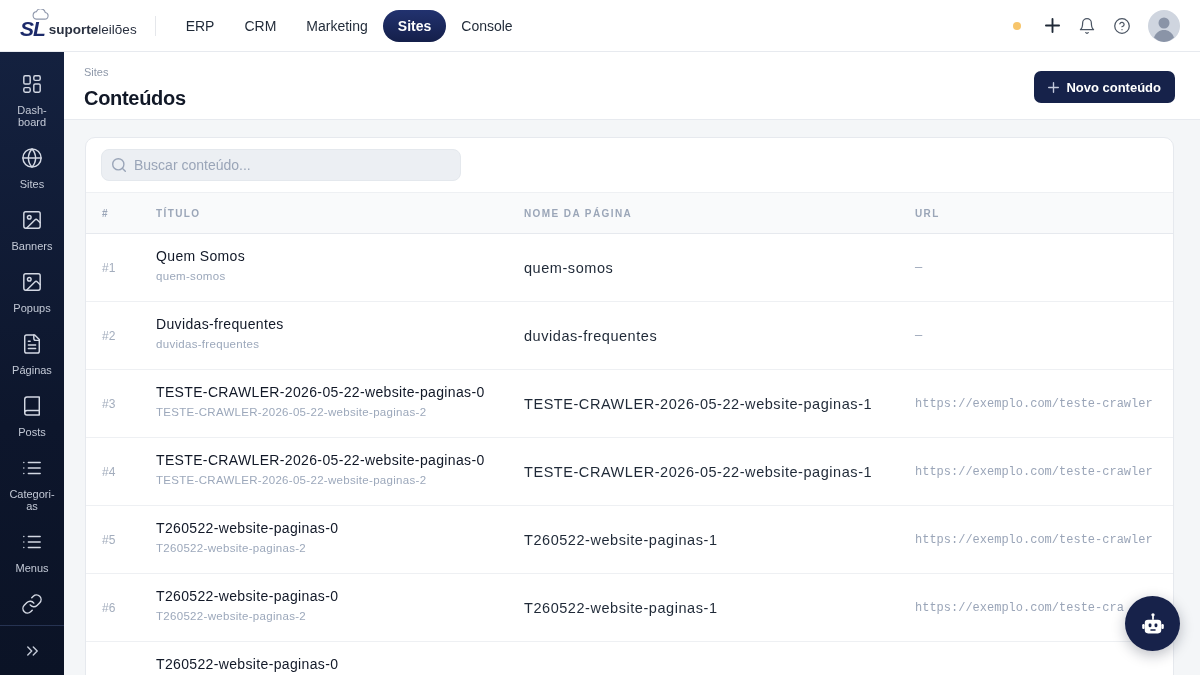  What do you see at coordinates (32, 169) in the screenshot?
I see `sidebar-item: Sites` at bounding box center [32, 169].